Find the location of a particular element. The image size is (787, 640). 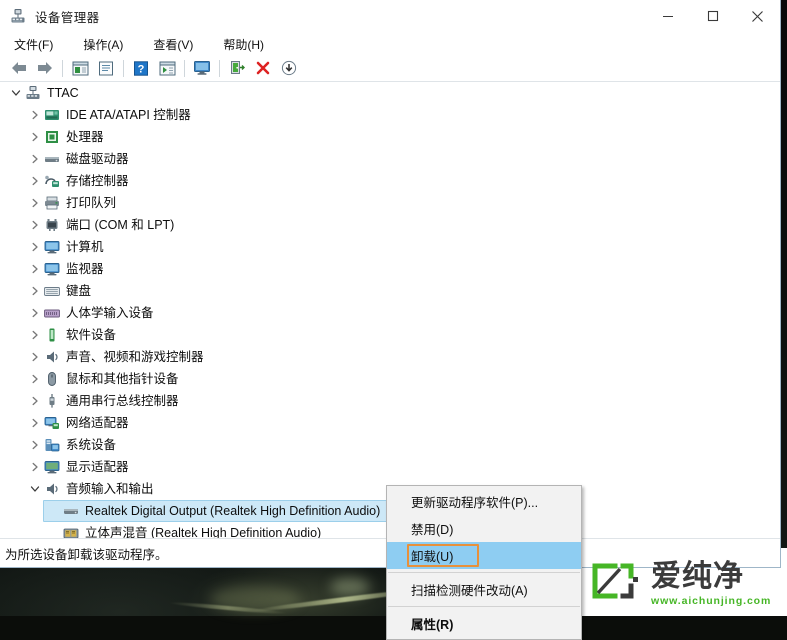

tree-item-label: 打印队列 is located at coordinates (91, 203).